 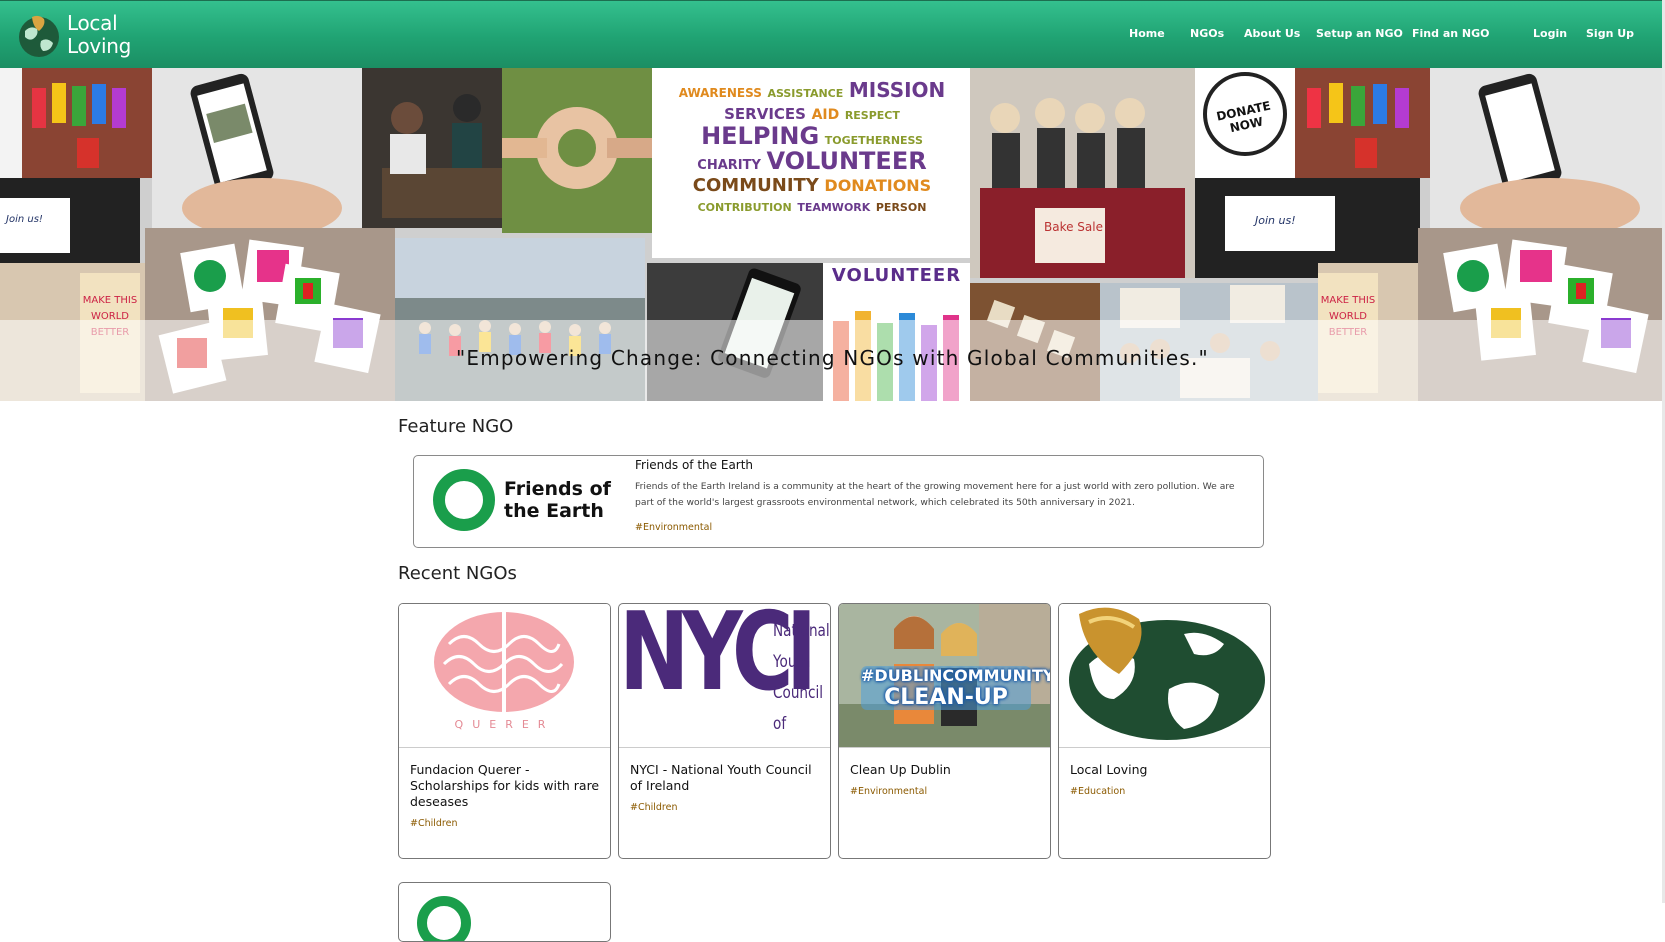 I want to click on ngo-card-partial, so click(x=504, y=912).